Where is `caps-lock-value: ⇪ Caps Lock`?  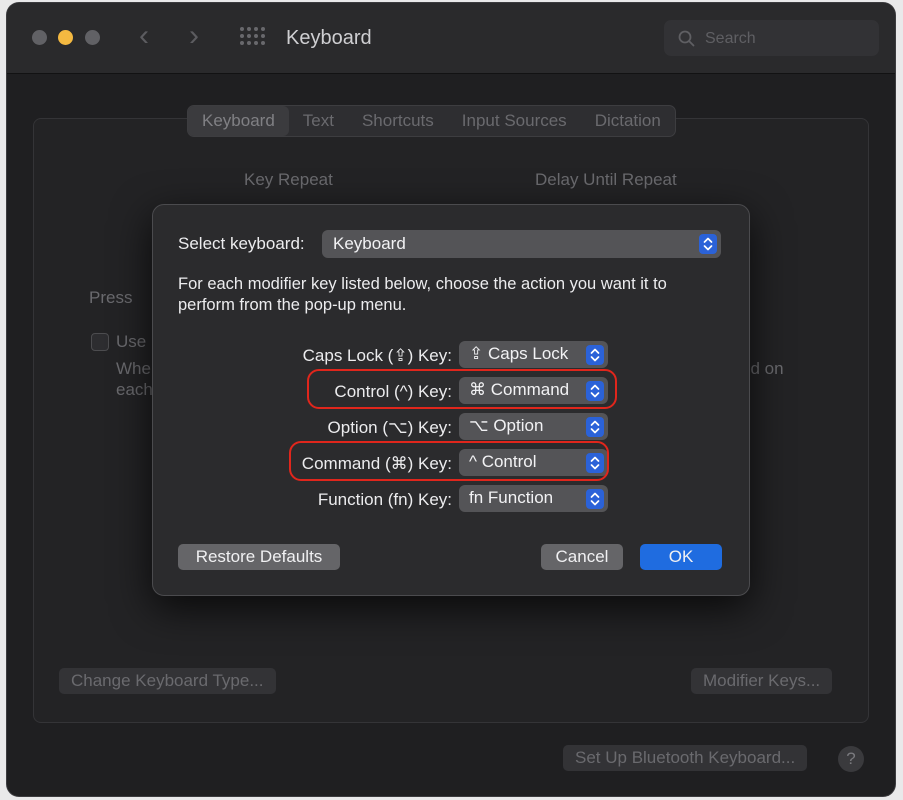
caps-lock-value: ⇪ Caps Lock is located at coordinates (519, 353).